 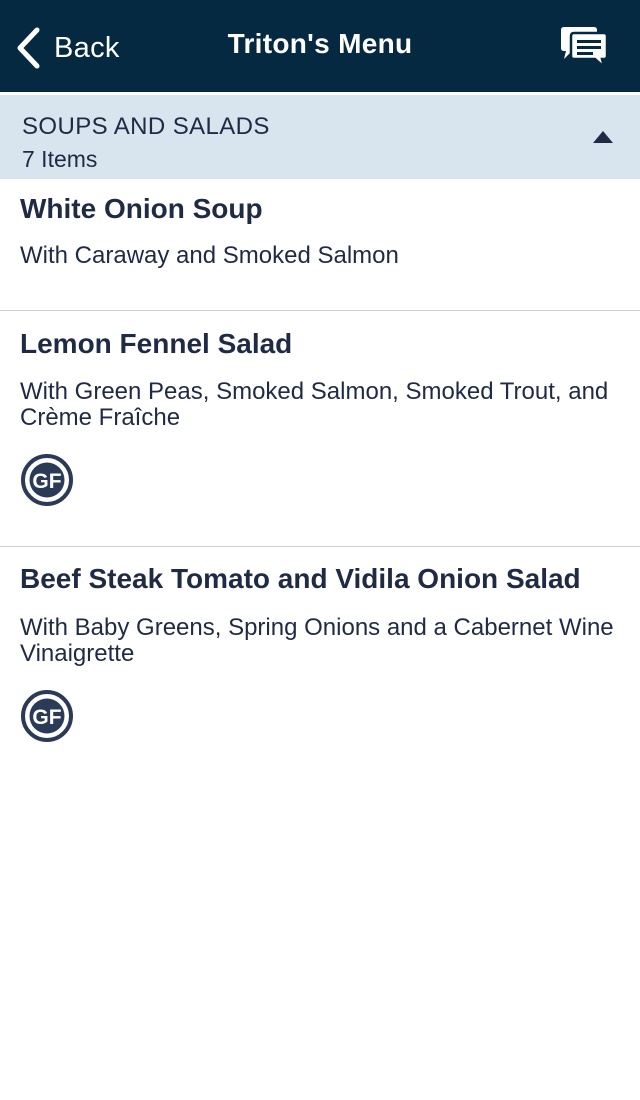 I want to click on nav-bar: Back Triton's Menu, so click(x=320, y=46).